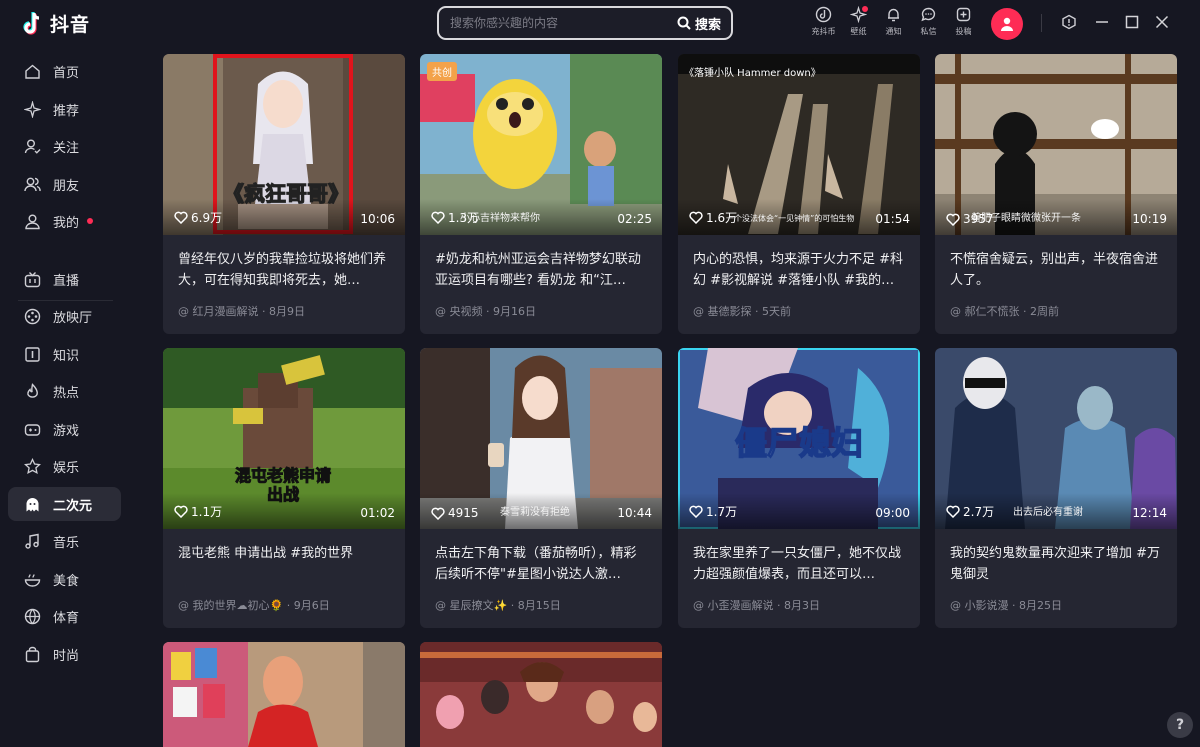 This screenshot has height=747, width=1200. I want to click on sidebar-item-entertainment: 娱乐, so click(64, 466).